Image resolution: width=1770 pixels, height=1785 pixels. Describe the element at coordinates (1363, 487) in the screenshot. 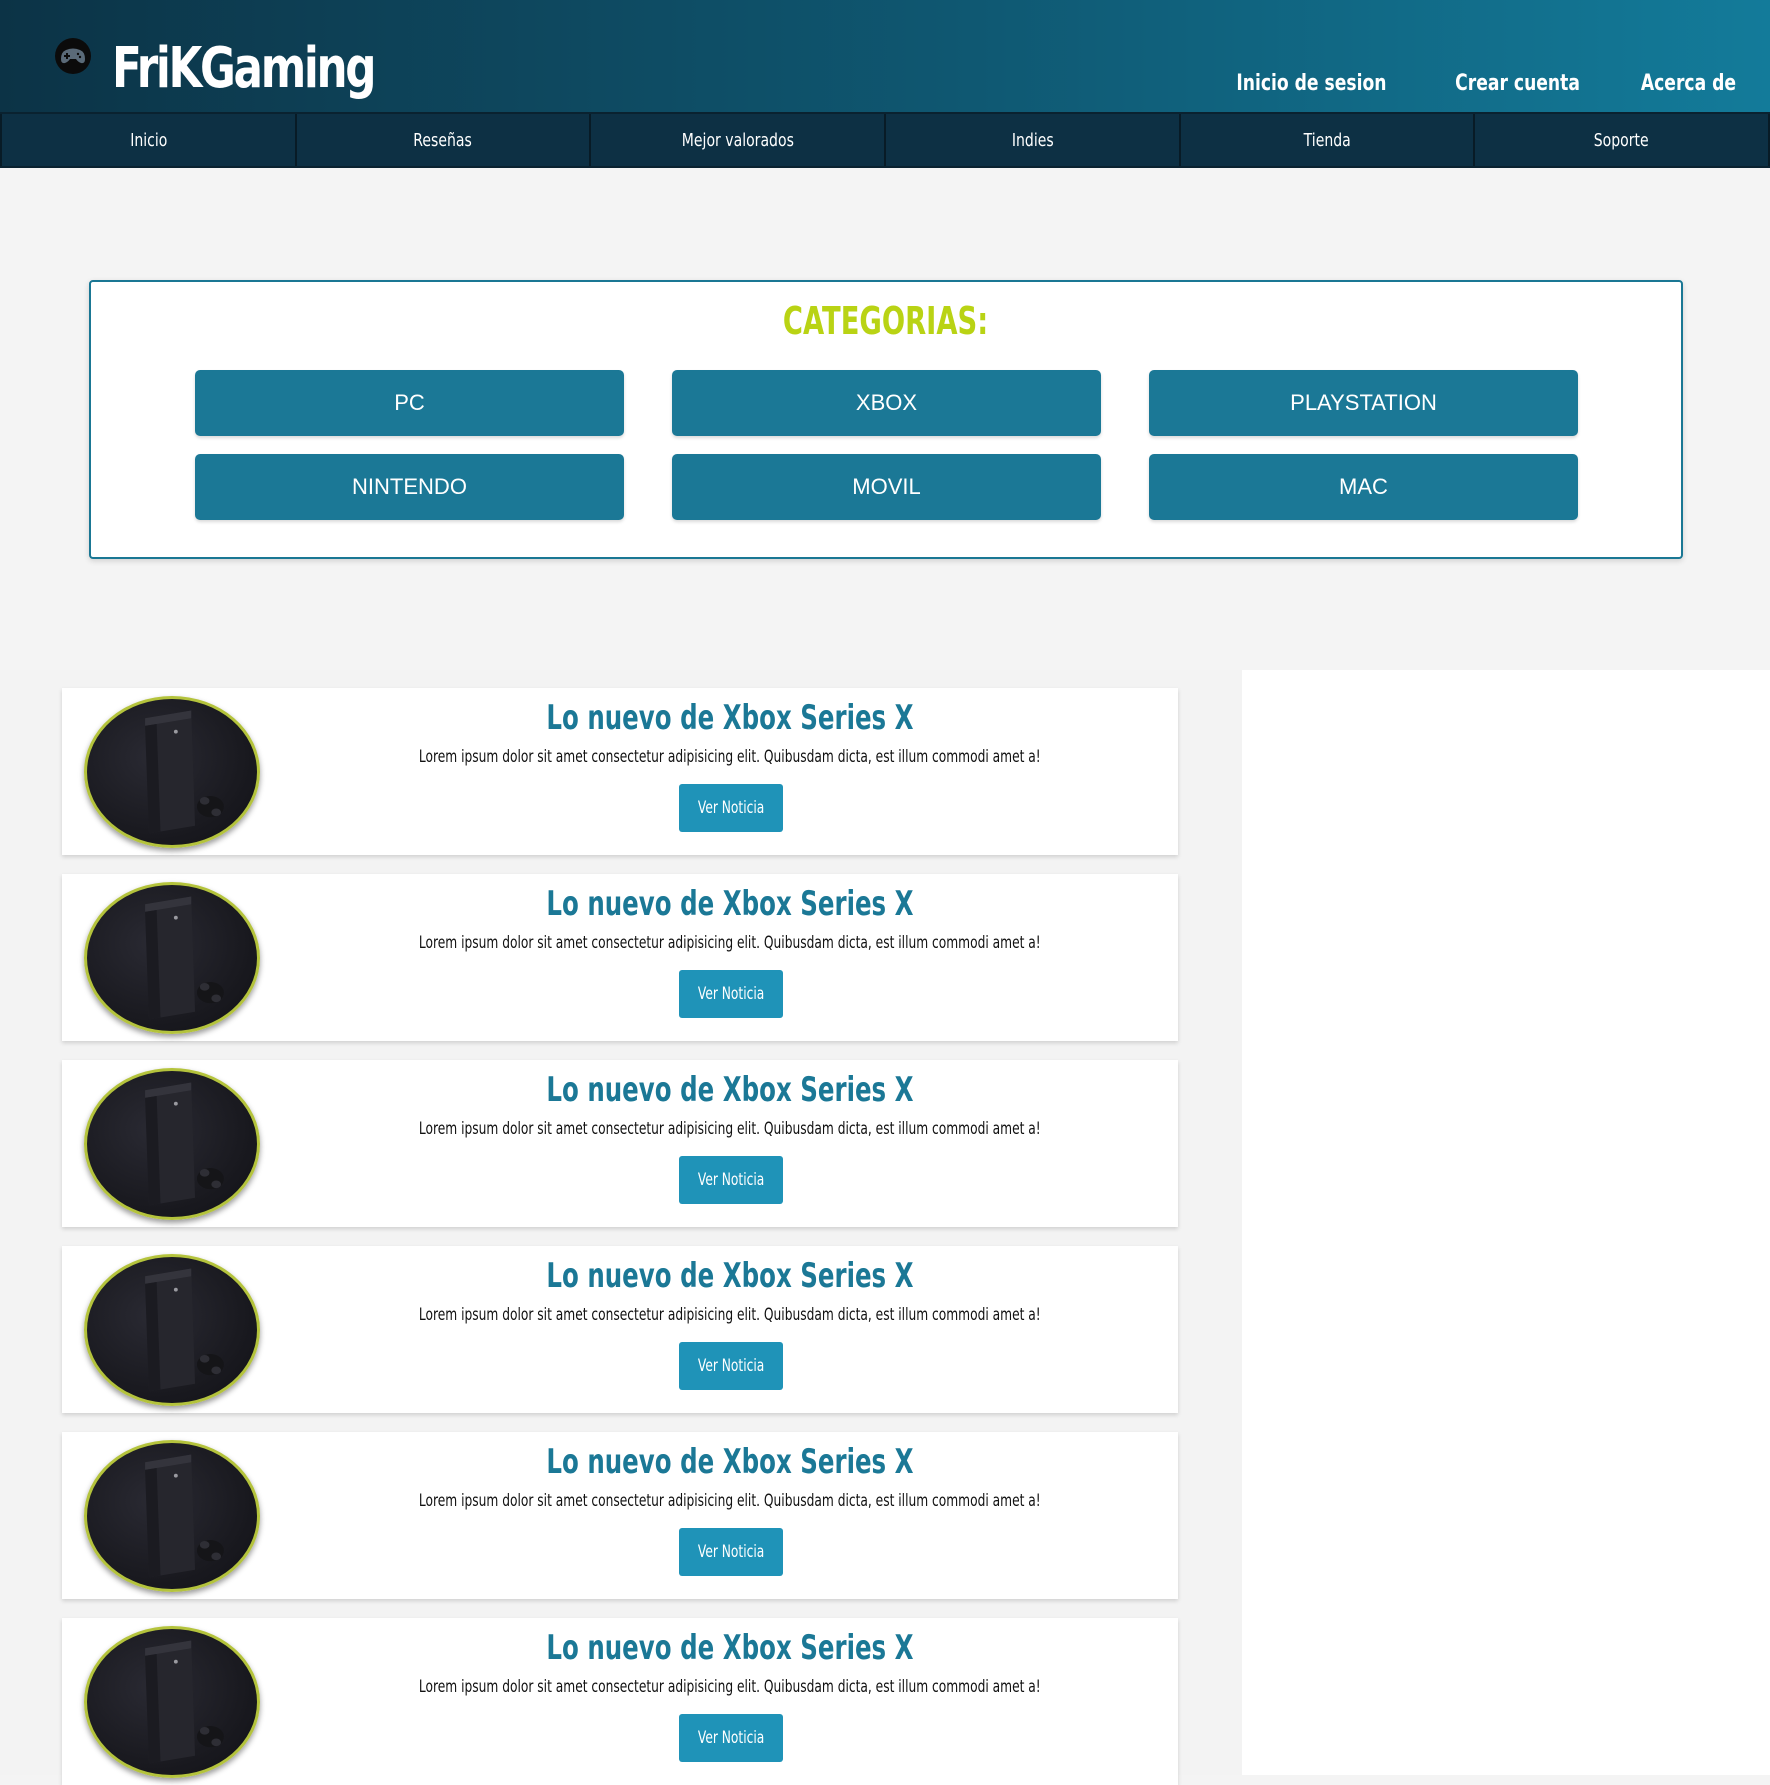

I see `category-button-mac: MAC` at that location.